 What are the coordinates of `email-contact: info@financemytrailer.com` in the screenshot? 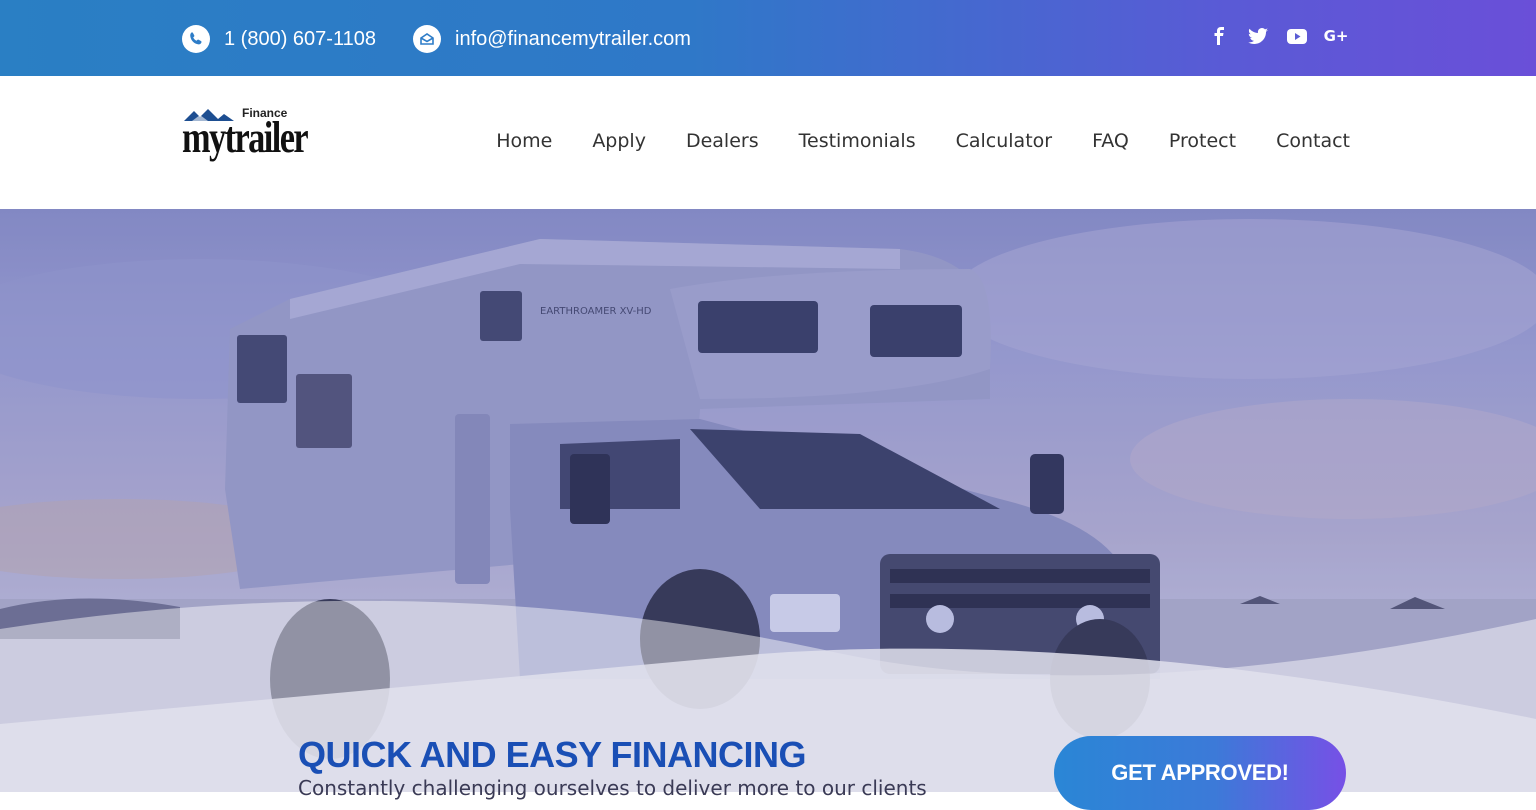 It's located at (552, 39).